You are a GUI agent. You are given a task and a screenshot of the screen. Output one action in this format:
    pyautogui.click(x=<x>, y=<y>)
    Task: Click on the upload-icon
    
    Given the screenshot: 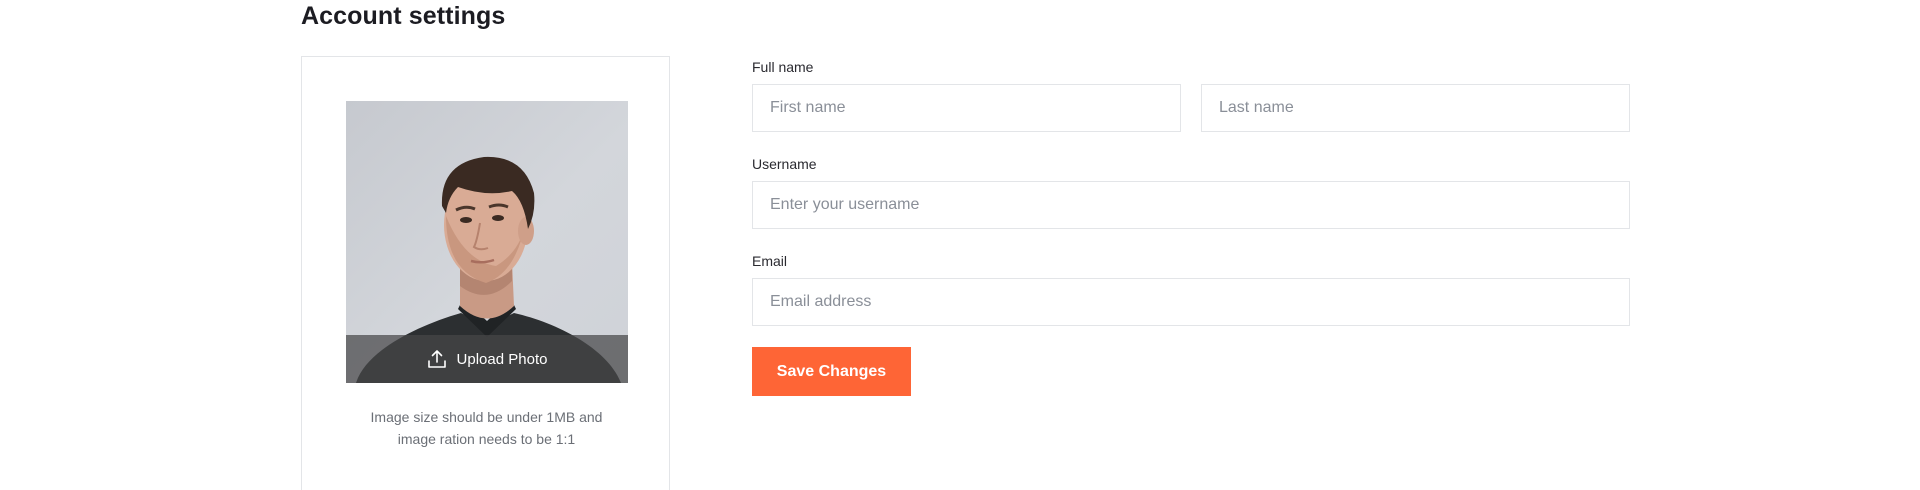 What is the action you would take?
    pyautogui.click(x=437, y=359)
    